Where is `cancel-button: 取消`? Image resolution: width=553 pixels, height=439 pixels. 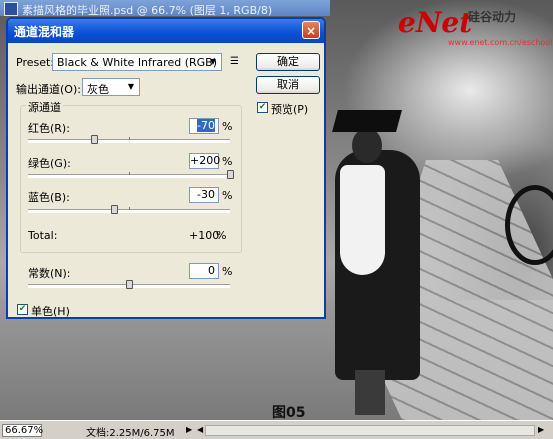 cancel-button: 取消 is located at coordinates (288, 85).